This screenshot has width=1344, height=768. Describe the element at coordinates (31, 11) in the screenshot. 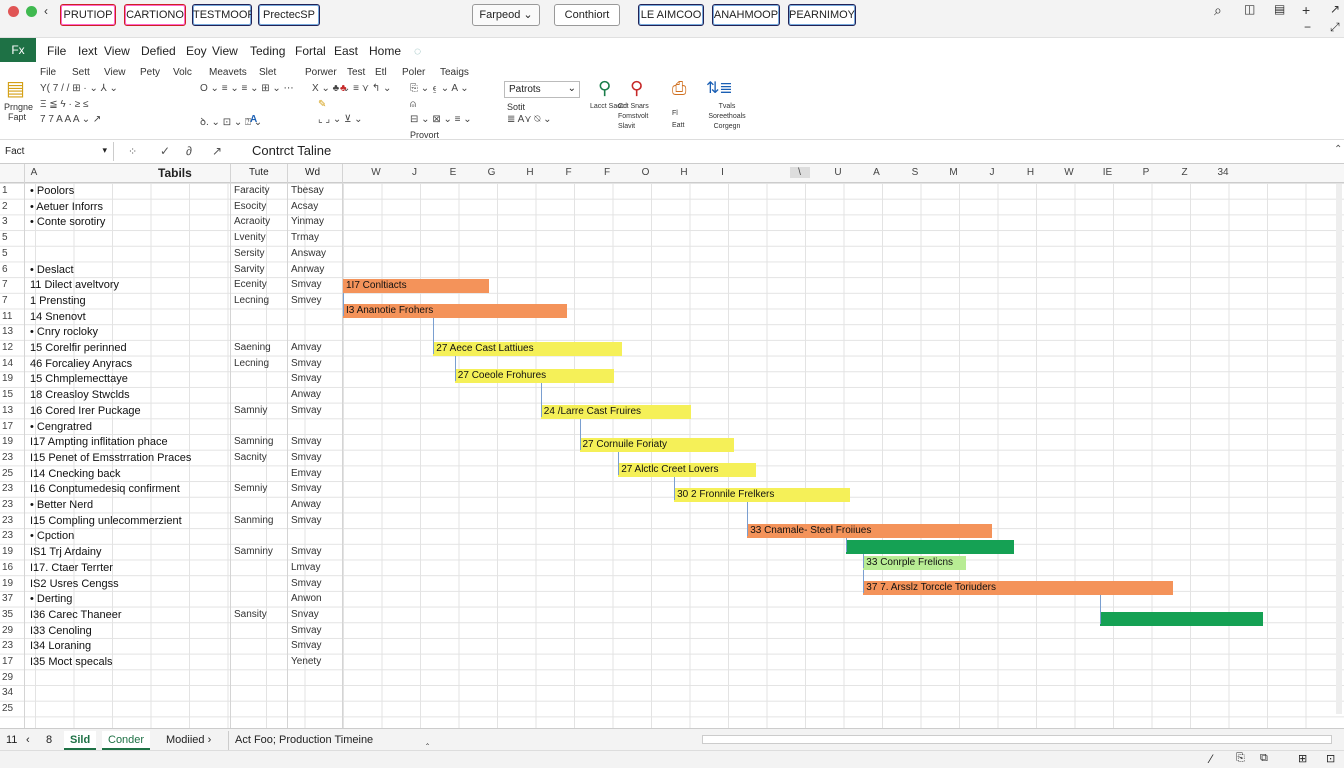

I see `maximize-dot` at that location.